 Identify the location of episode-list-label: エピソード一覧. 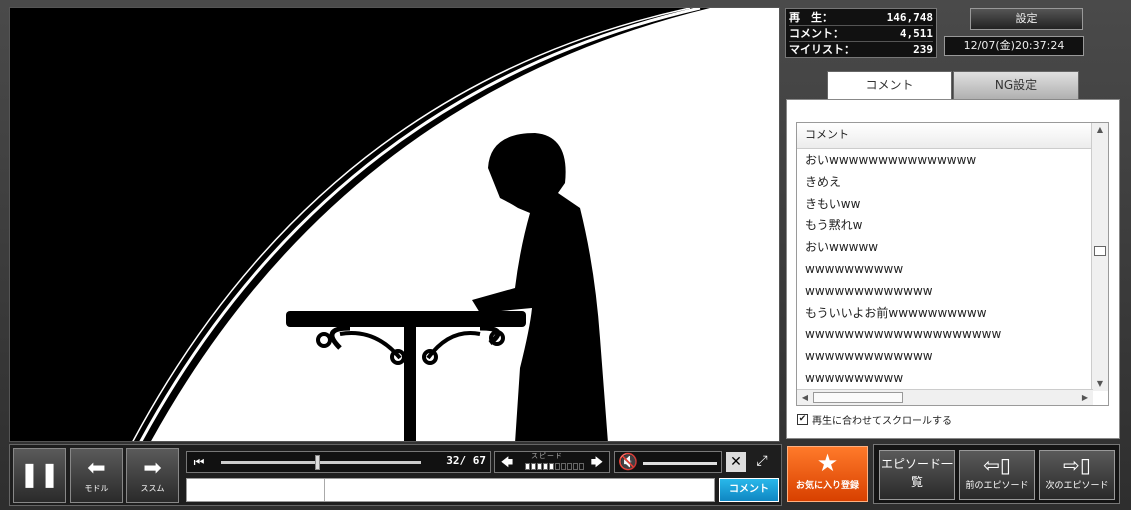
(916, 473).